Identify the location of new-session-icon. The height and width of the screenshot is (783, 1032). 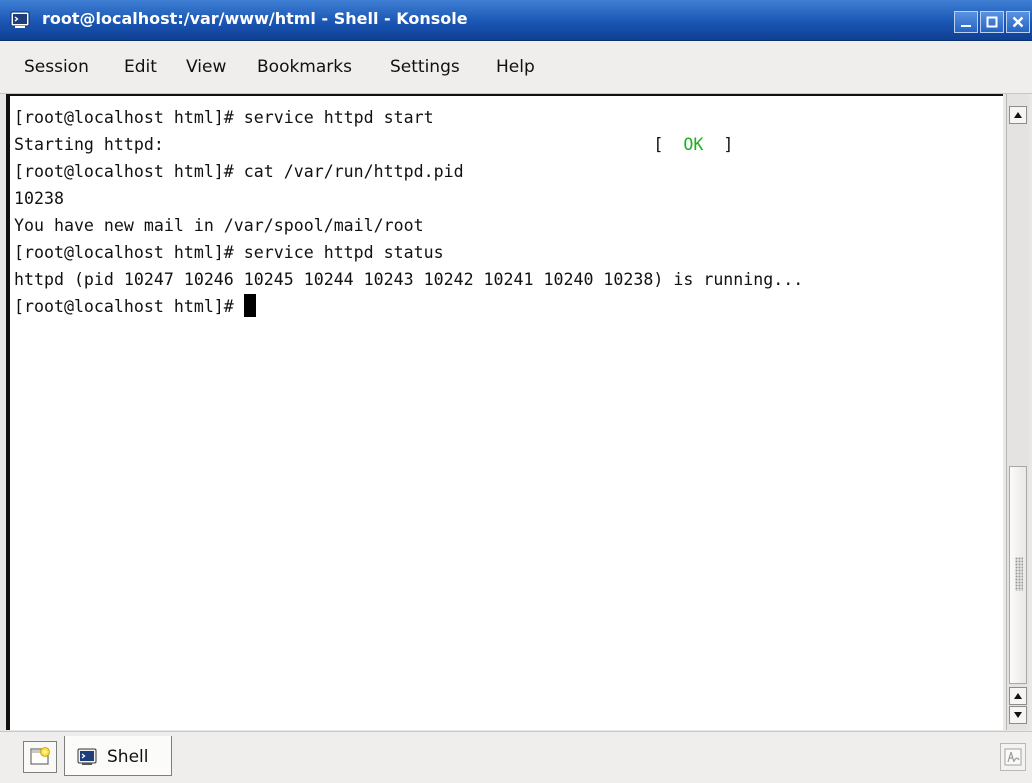
(40, 756).